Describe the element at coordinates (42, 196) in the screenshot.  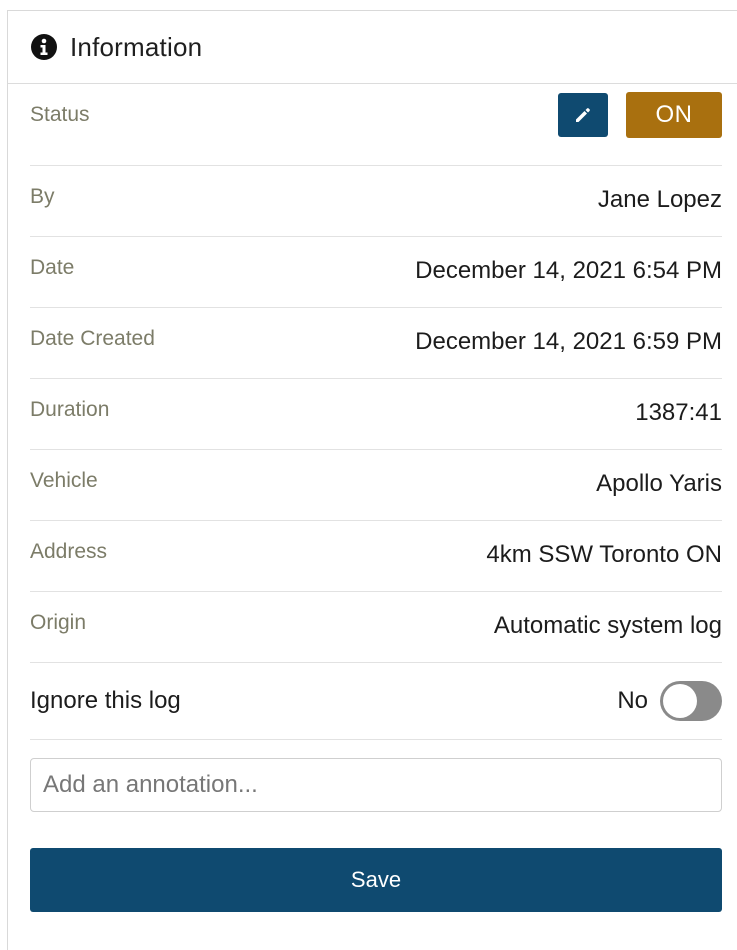
I see `by-label: By` at that location.